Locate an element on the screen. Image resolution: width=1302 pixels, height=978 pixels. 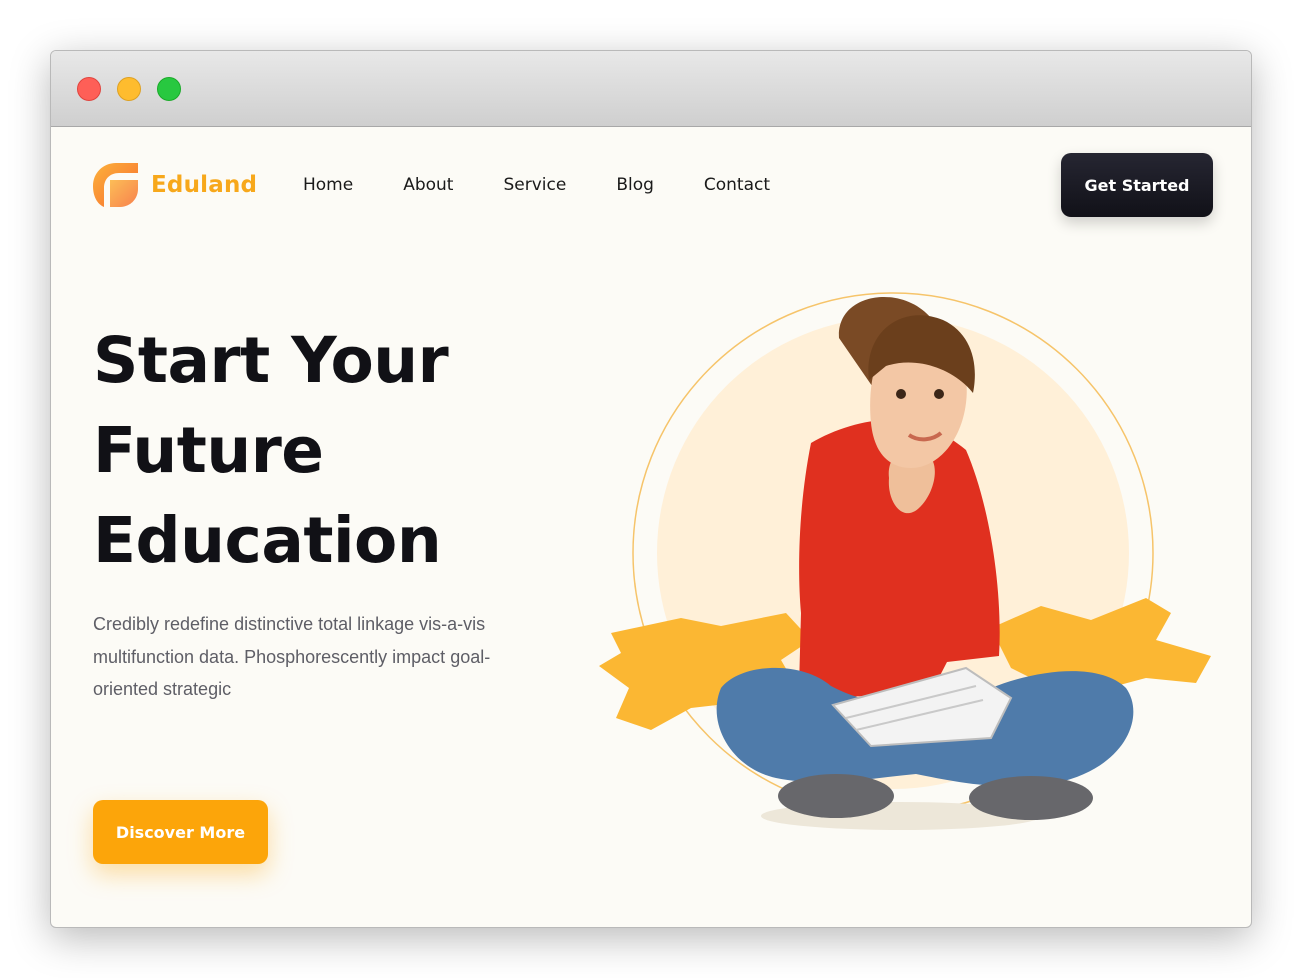
nav-item-about: About is located at coordinates (428, 185).